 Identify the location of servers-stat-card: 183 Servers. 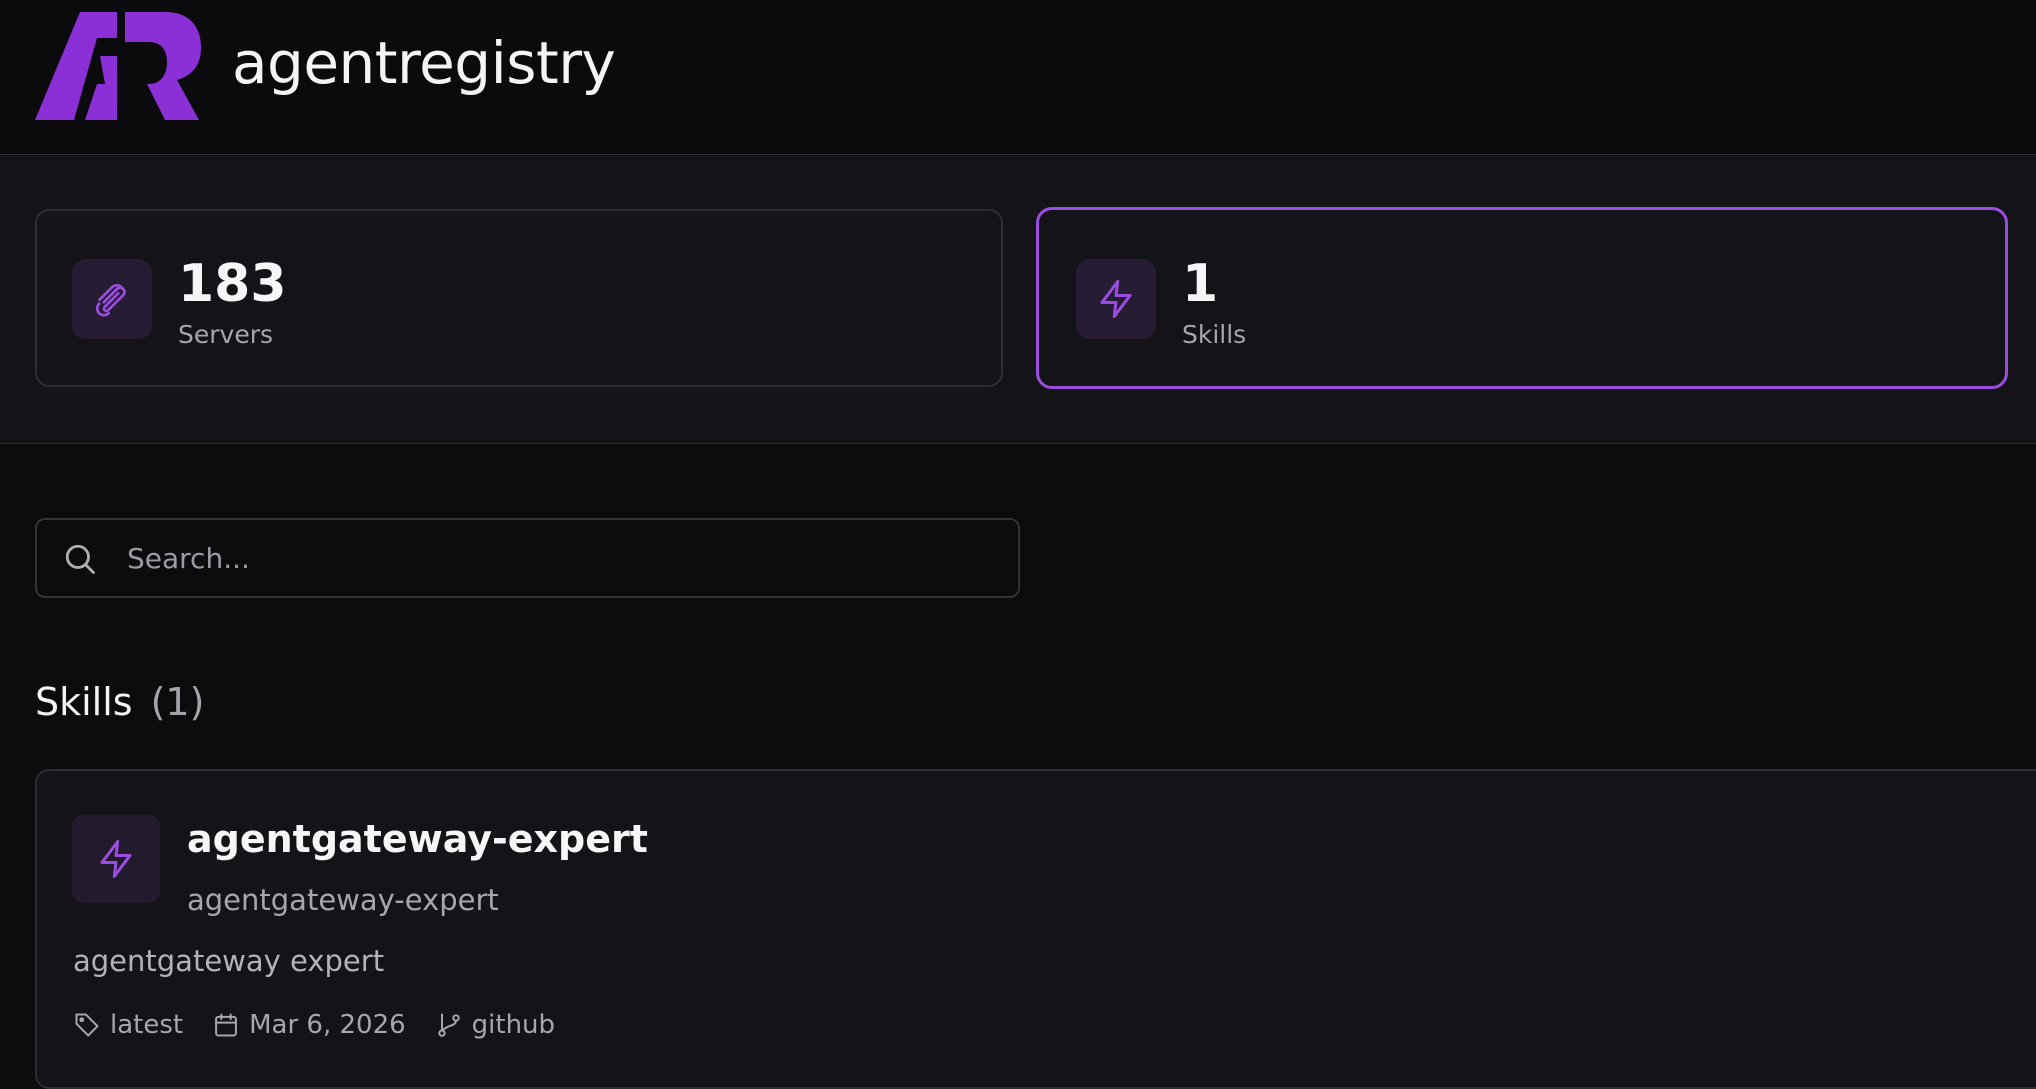
(519, 298).